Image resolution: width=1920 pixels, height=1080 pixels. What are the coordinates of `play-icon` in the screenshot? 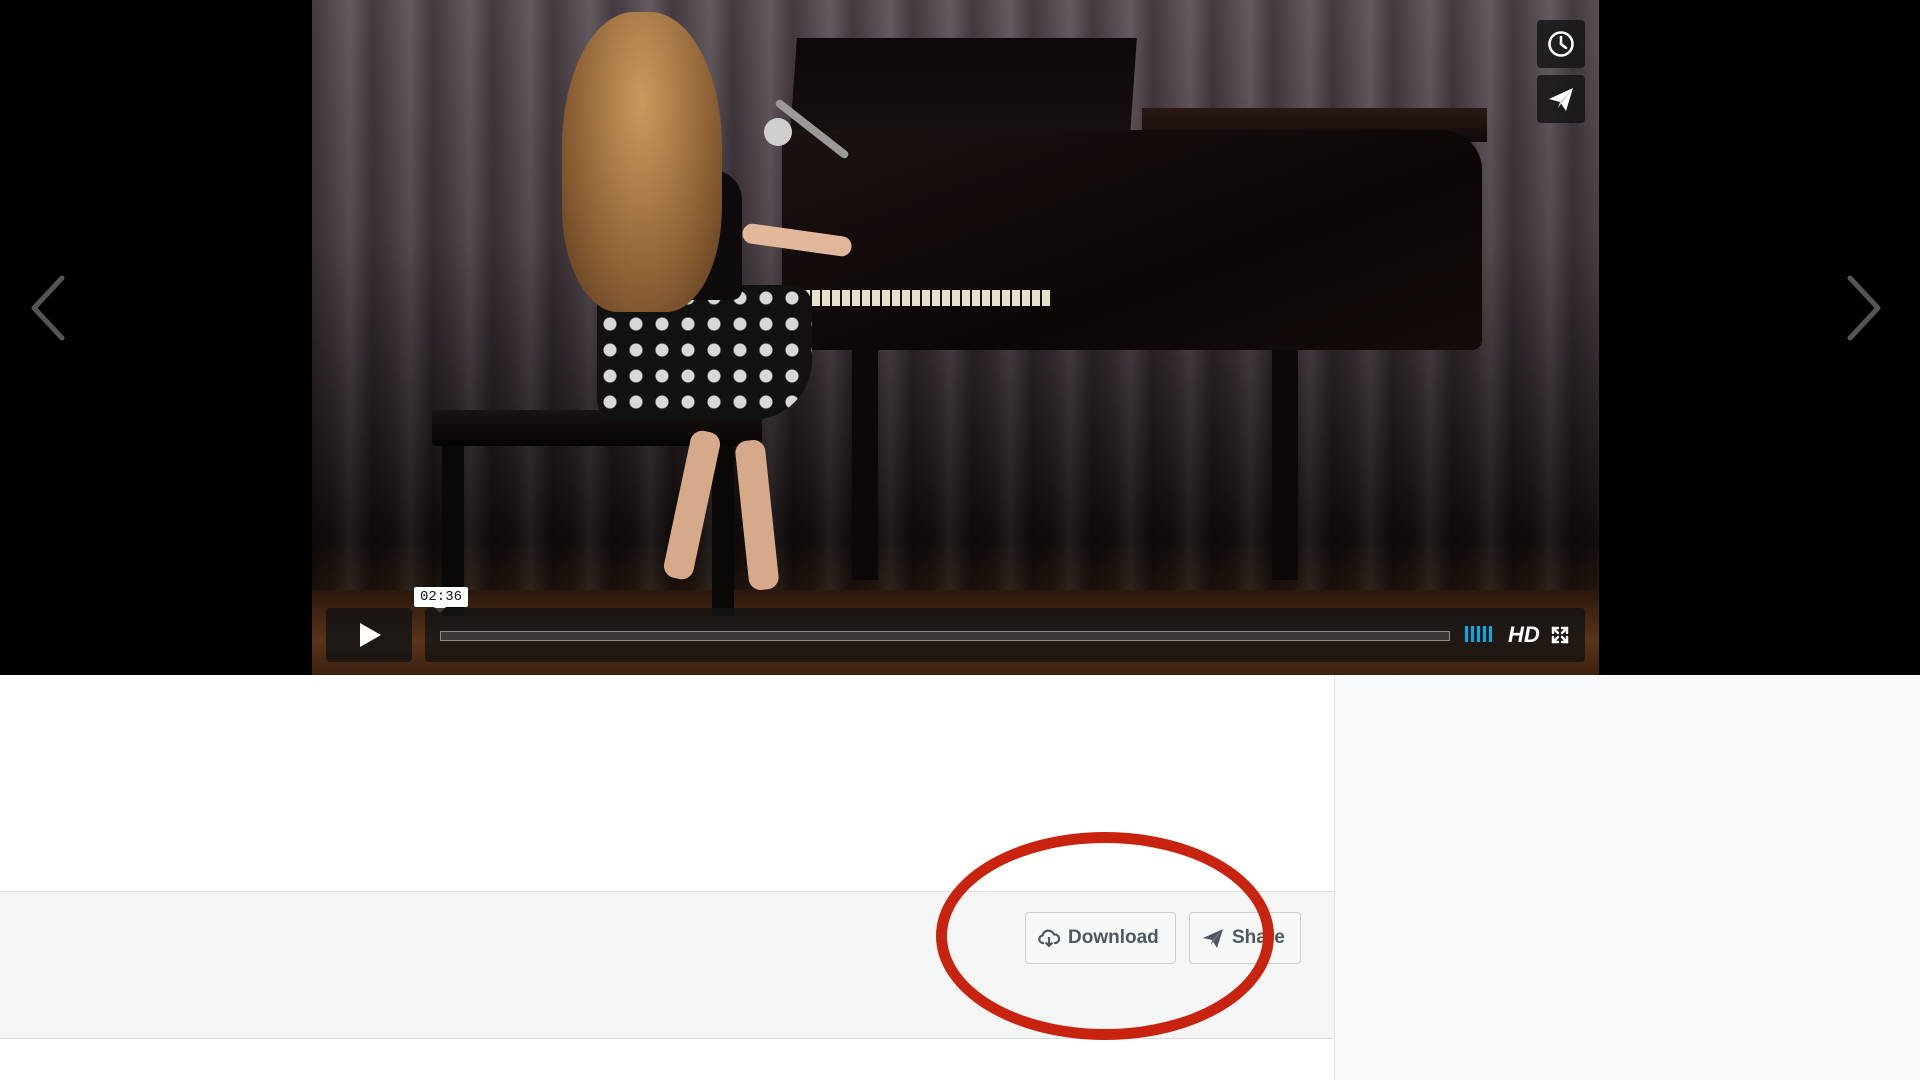 It's located at (370, 635).